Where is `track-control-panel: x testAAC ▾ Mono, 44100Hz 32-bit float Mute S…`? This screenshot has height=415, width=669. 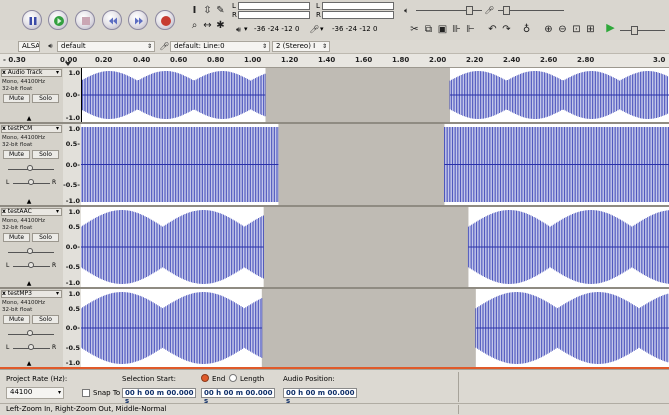
track-control-panel: x testAAC ▾ Mono, 44100Hz 32-bit float Mute S… is located at coordinates (32, 247).